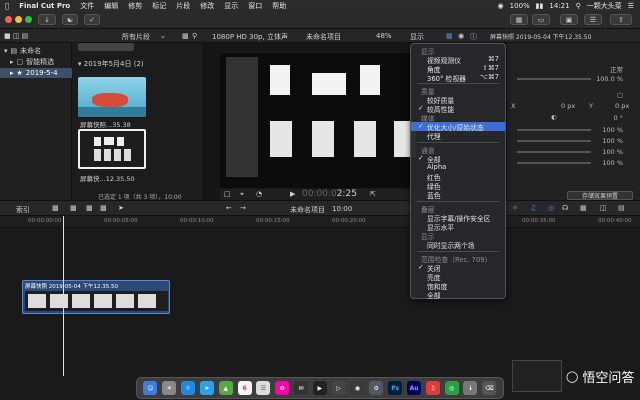 The height and width of the screenshot is (400, 640). What do you see at coordinates (8, 19) in the screenshot?
I see `close-window-button` at bounding box center [8, 19].